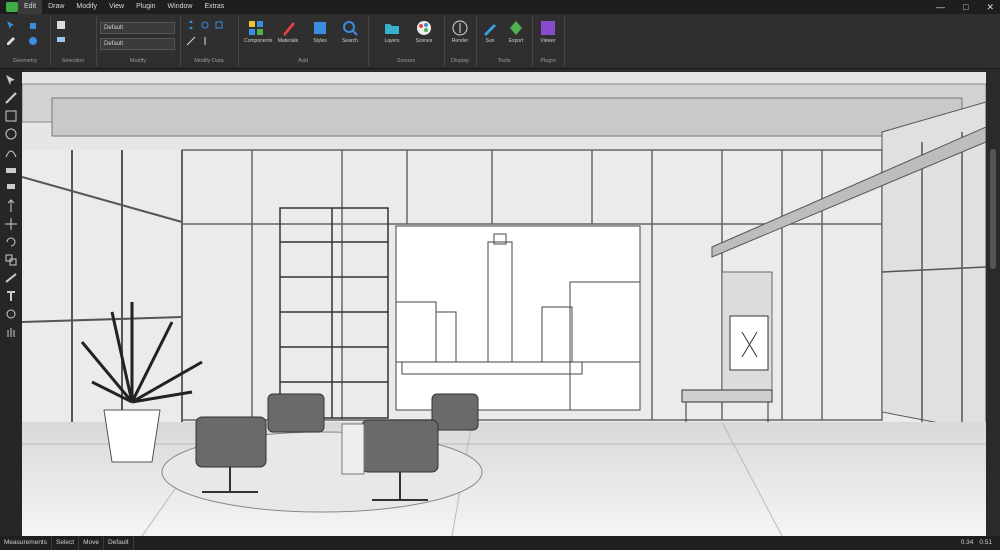 Image resolution: width=1000 pixels, height=550 pixels. Describe the element at coordinates (460, 61) in the screenshot. I see `ribbon-group-label: Display` at that location.